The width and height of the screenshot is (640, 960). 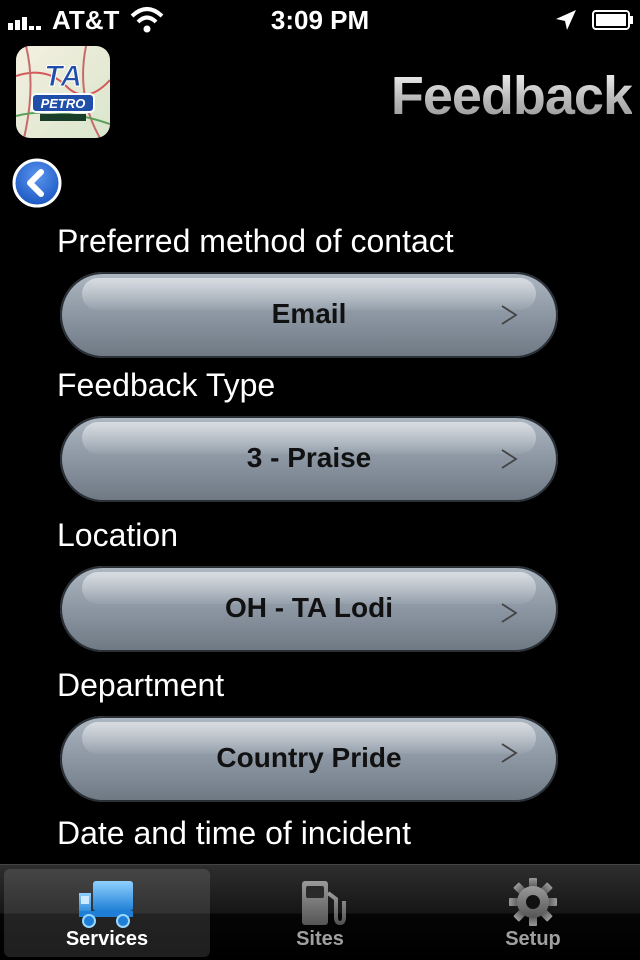 What do you see at coordinates (612, 20) in the screenshot?
I see `battery-icon` at bounding box center [612, 20].